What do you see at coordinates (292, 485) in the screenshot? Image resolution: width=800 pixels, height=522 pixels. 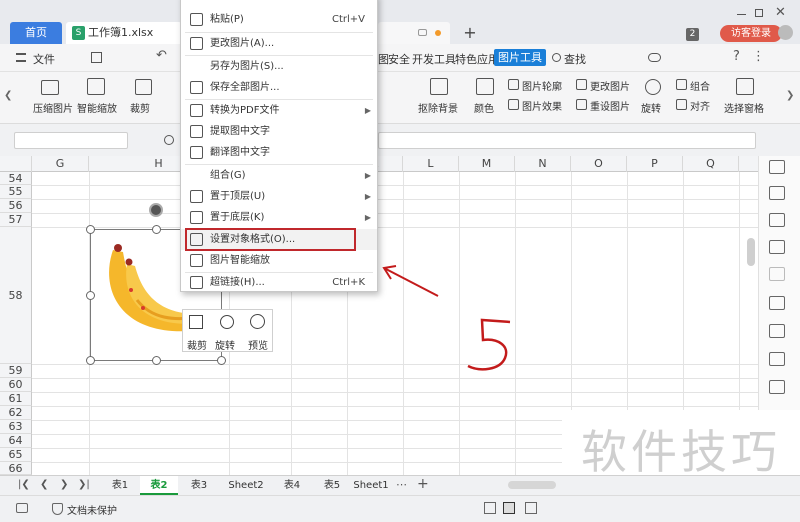 I see `sheet-tab: 表4` at bounding box center [292, 485].